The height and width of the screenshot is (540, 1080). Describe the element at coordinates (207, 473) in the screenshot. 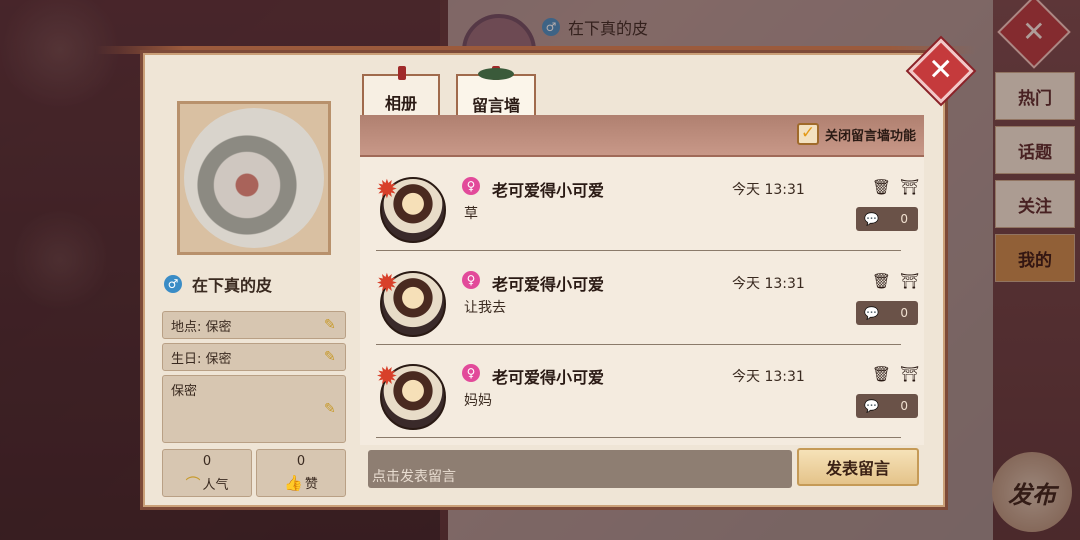

I see `popularity-stat: 0 ⌒ 人气` at that location.